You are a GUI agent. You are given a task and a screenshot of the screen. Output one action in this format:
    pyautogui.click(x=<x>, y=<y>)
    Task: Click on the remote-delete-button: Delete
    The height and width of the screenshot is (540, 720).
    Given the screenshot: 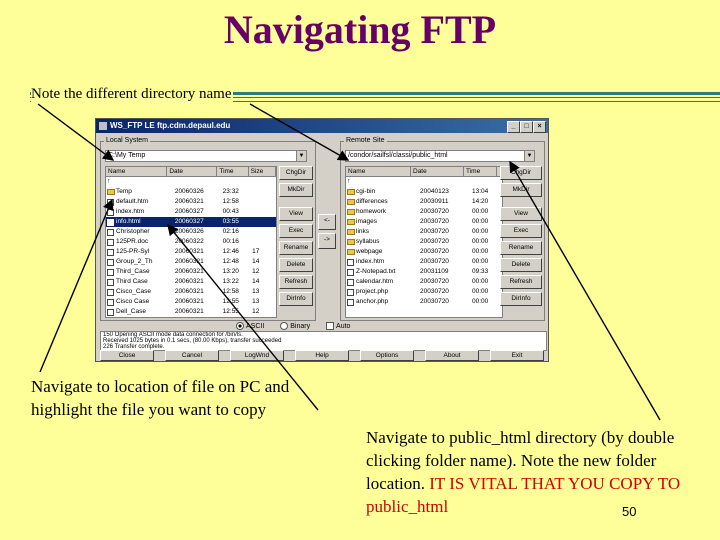 What is the action you would take?
    pyautogui.click(x=521, y=265)
    